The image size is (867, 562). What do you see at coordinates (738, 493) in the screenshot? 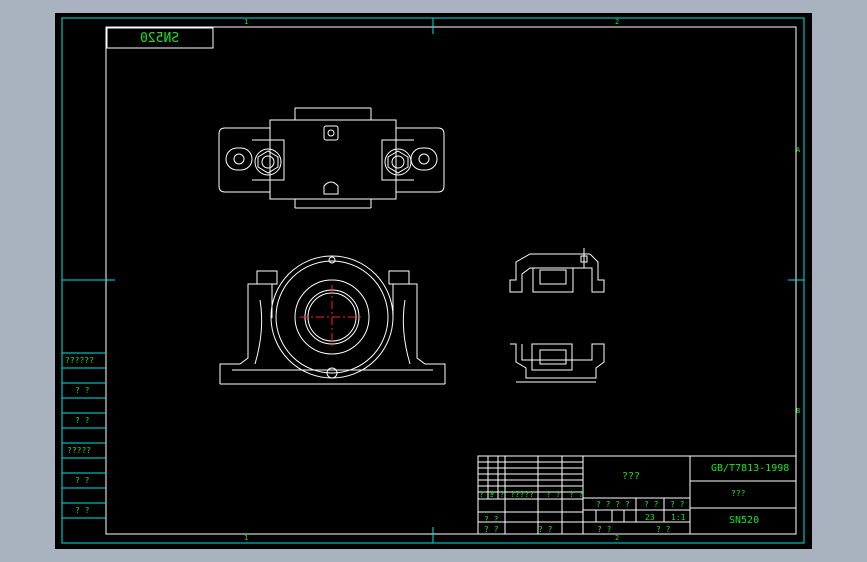
I see `company-name: ???` at bounding box center [738, 493].